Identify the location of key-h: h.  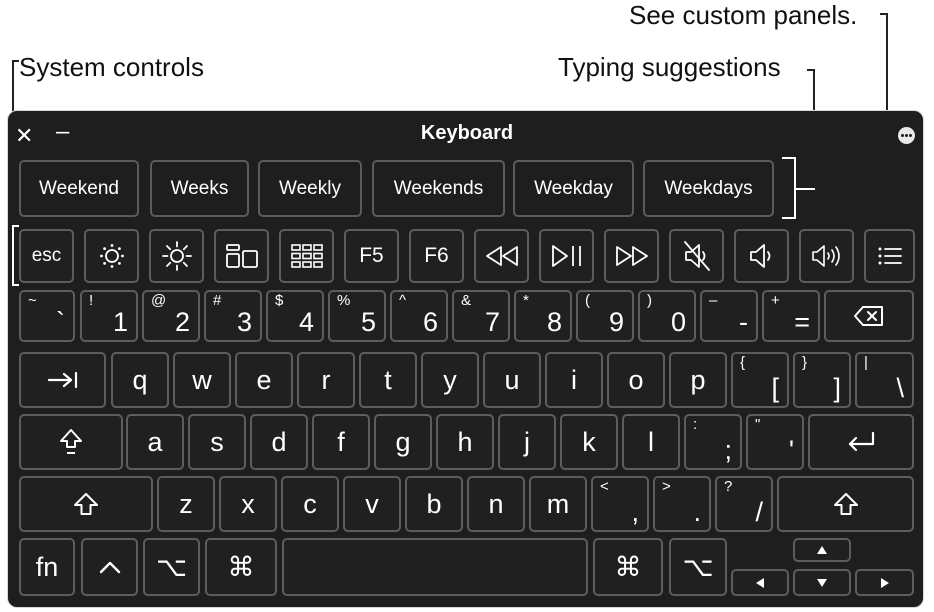
(465, 442).